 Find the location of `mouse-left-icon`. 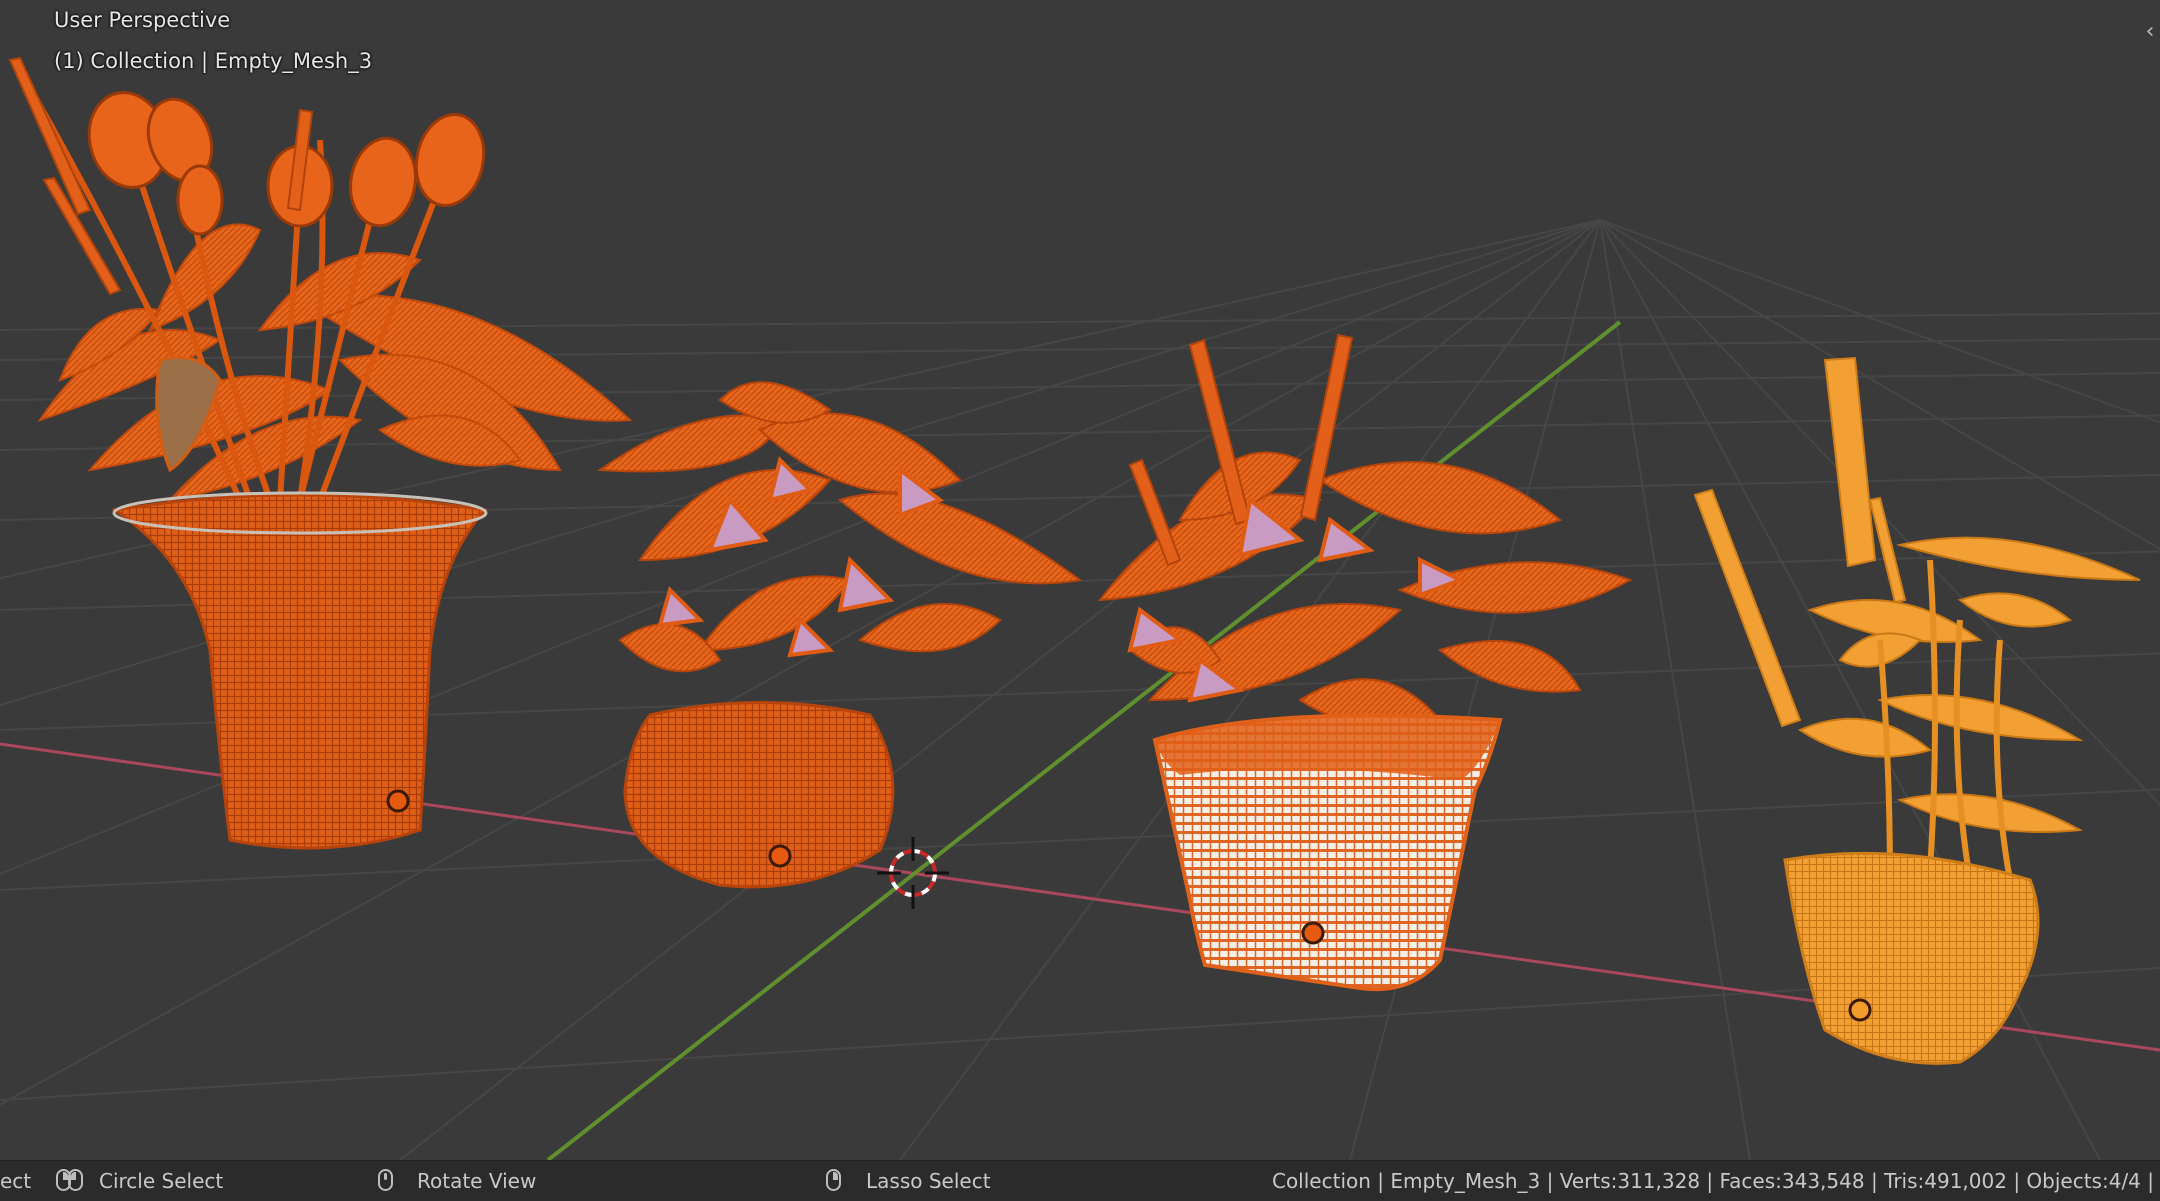

mouse-left-icon is located at coordinates (75, 1180).